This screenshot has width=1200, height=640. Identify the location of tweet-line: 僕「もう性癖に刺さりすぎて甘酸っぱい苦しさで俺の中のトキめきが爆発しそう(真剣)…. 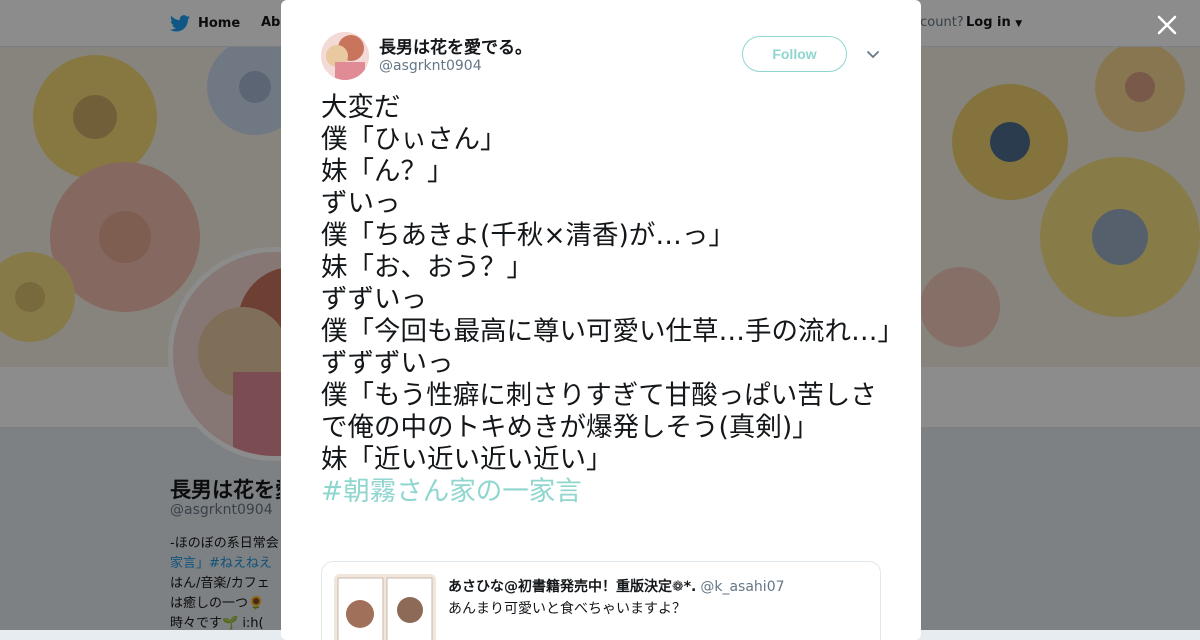
(599, 411).